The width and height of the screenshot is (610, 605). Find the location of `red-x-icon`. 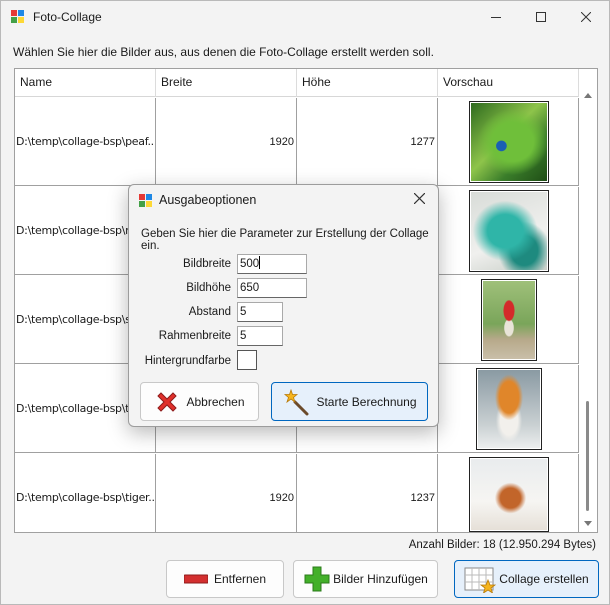

red-x-icon is located at coordinates (167, 401).